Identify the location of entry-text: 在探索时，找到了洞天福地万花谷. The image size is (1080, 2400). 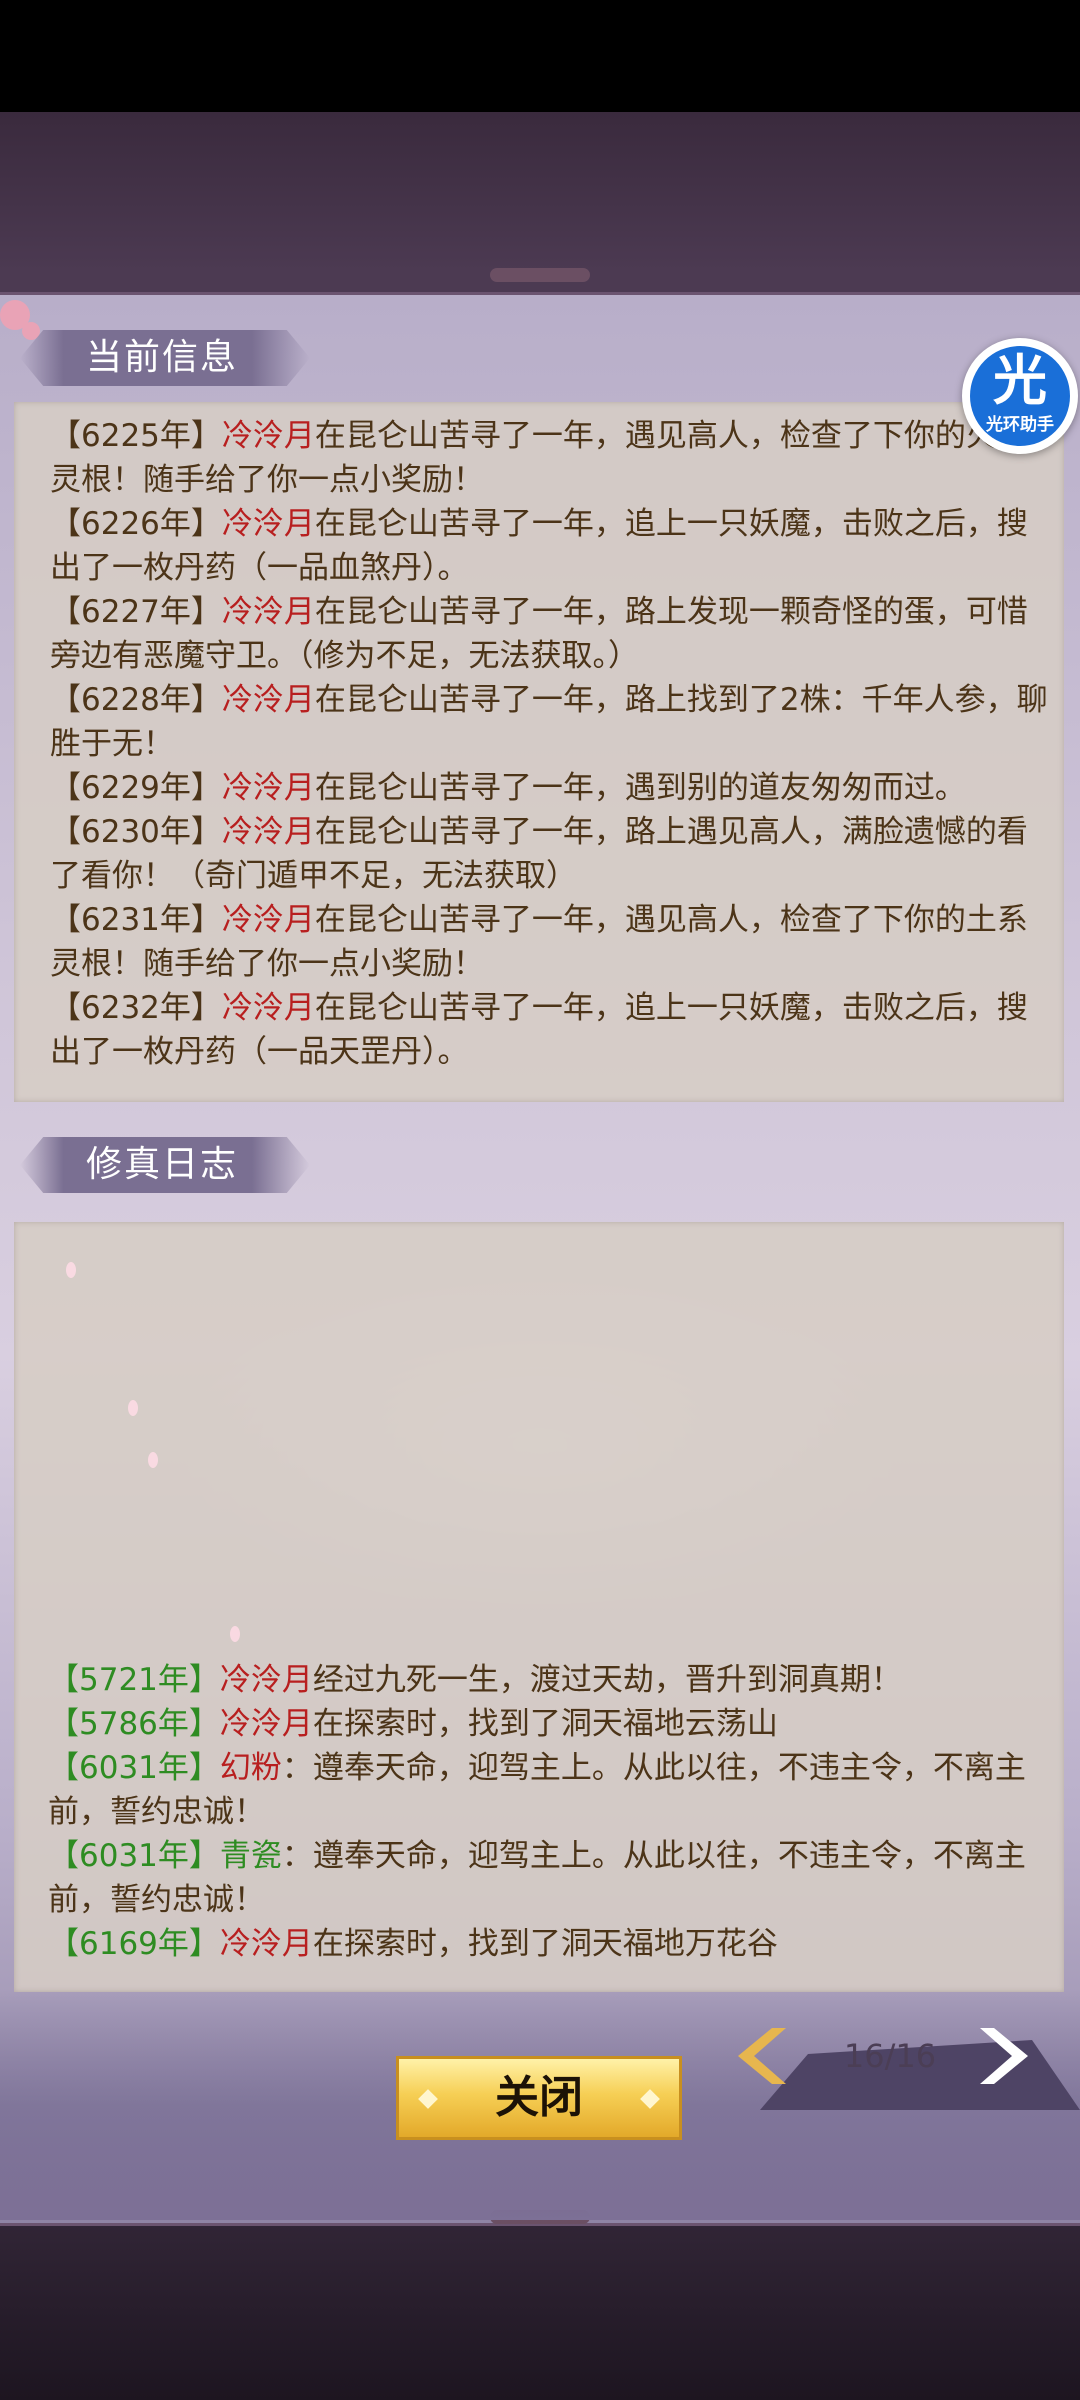
(545, 1944).